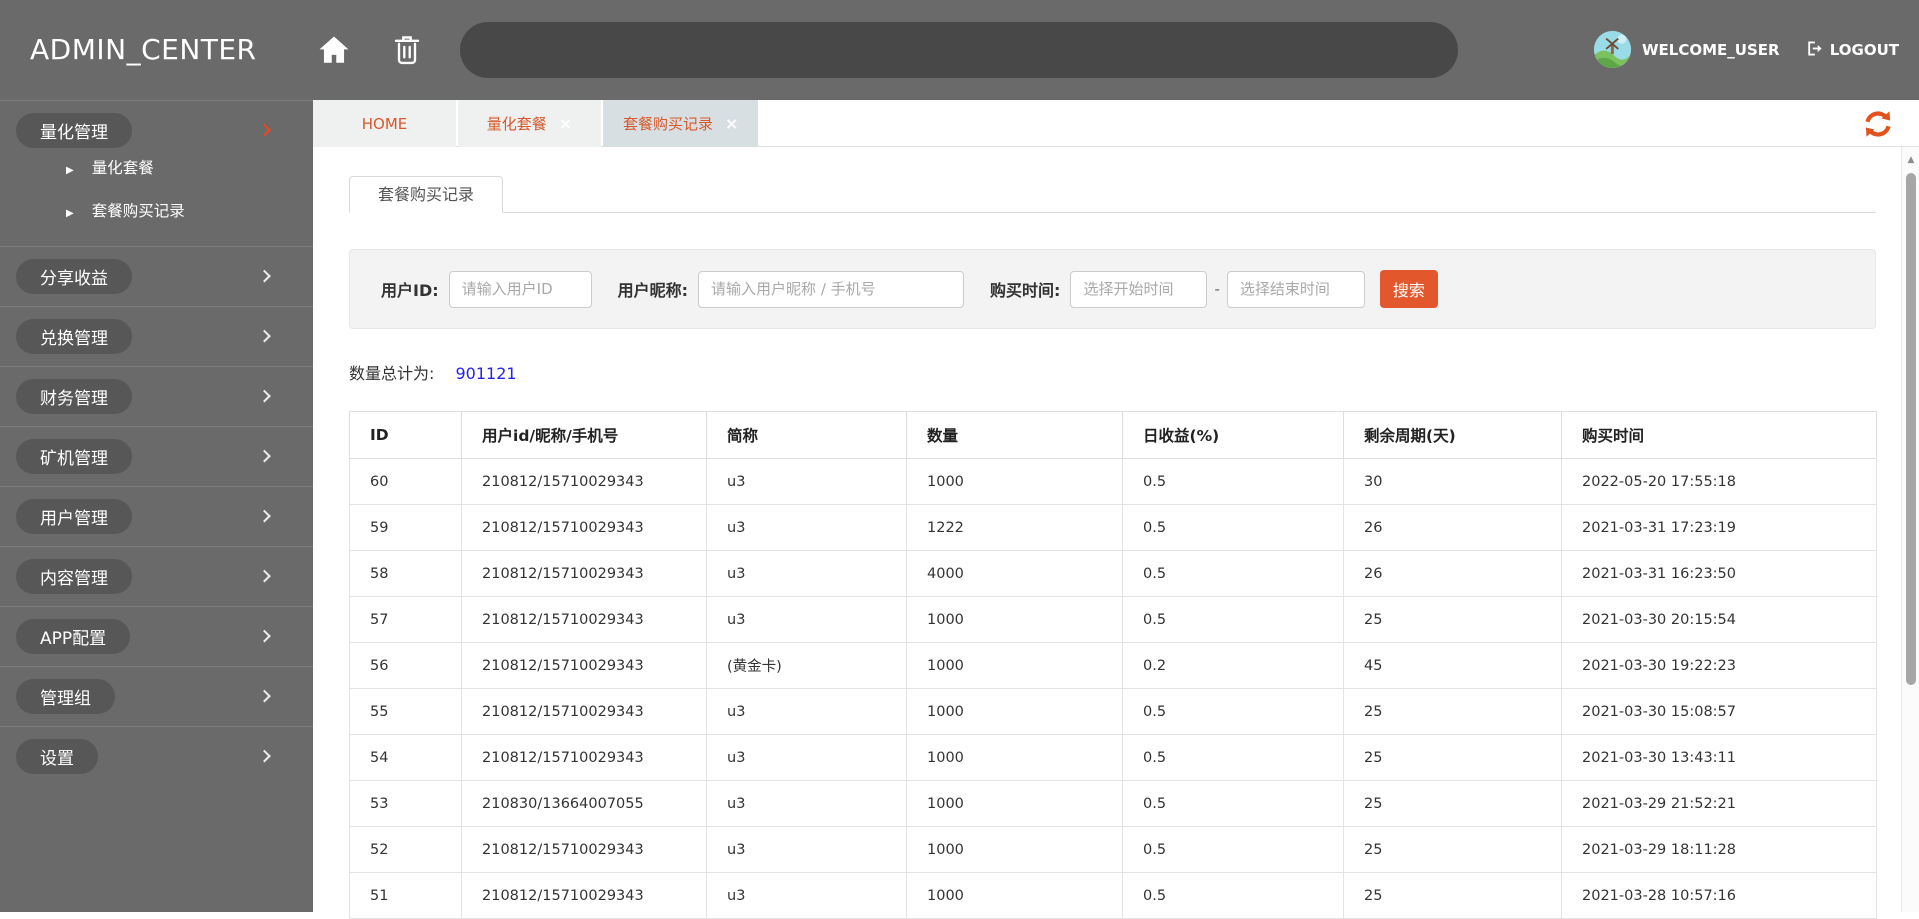  Describe the element at coordinates (831, 289) in the screenshot. I see `nickname-input` at that location.